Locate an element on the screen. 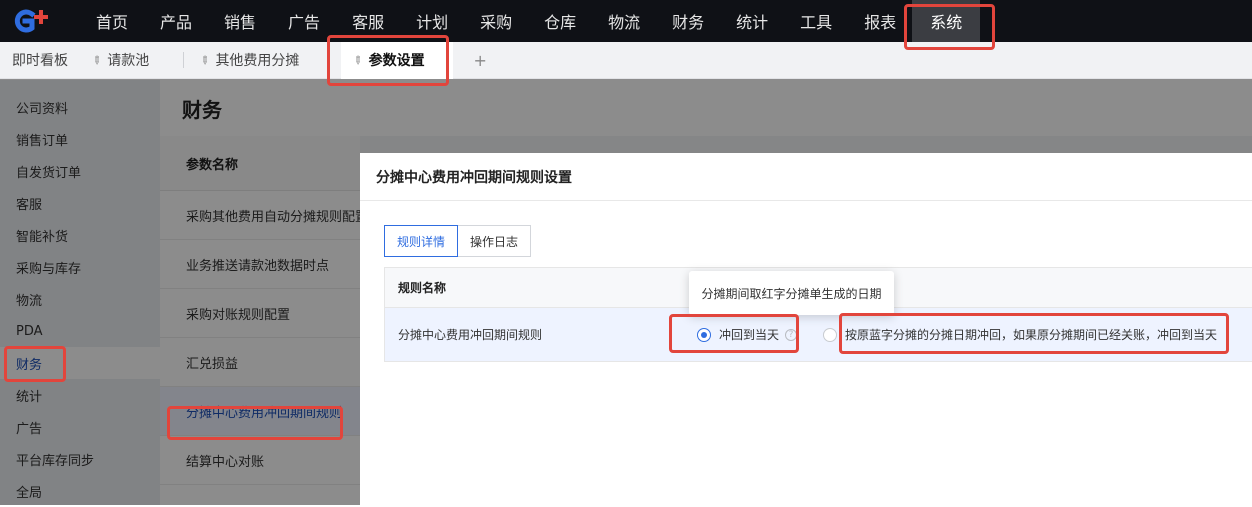  option-label: 按原蓝字分摊的分摊日期冲回，如果原分摊期间已经关账，冲回到当天 is located at coordinates (1031, 335).